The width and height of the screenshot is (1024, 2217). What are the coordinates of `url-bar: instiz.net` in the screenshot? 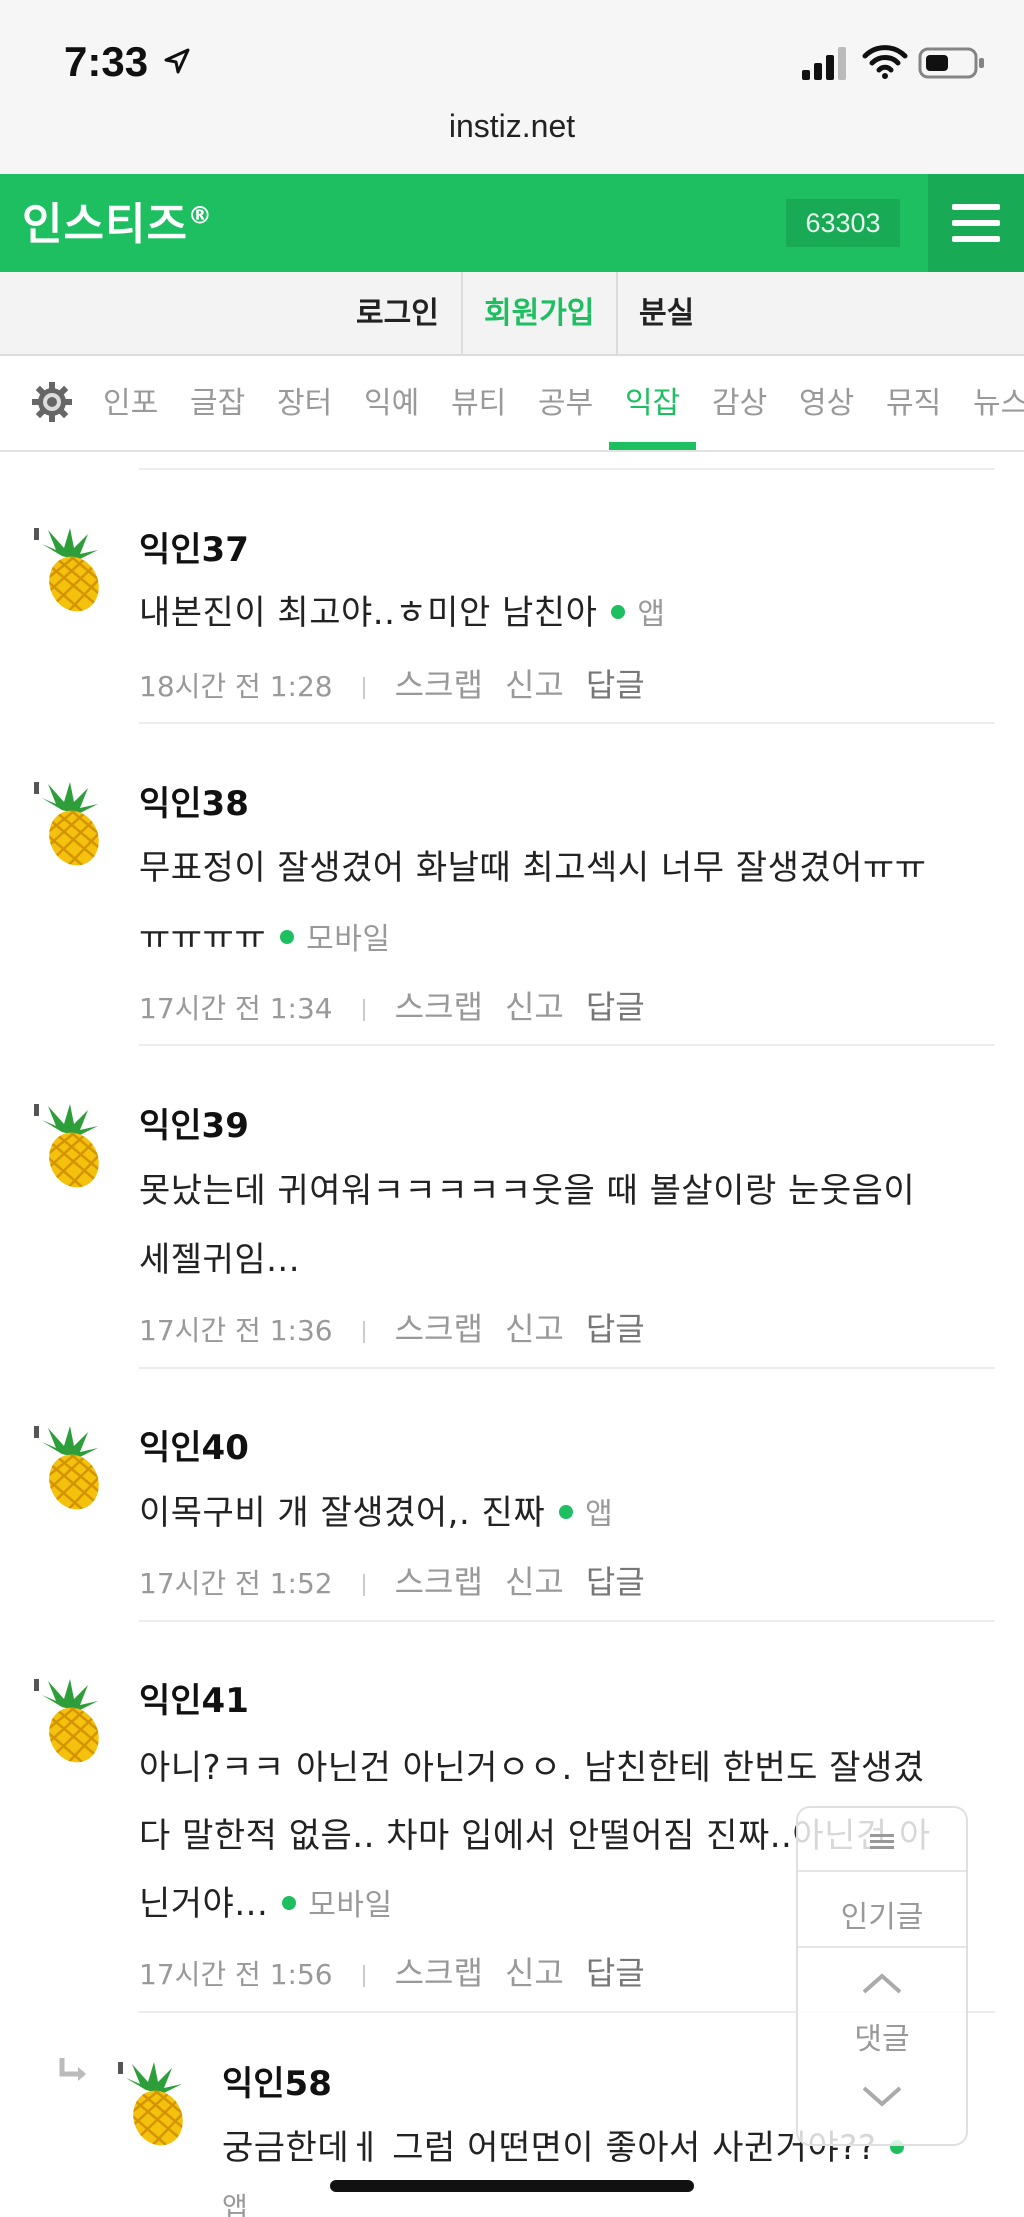 It's located at (512, 126).